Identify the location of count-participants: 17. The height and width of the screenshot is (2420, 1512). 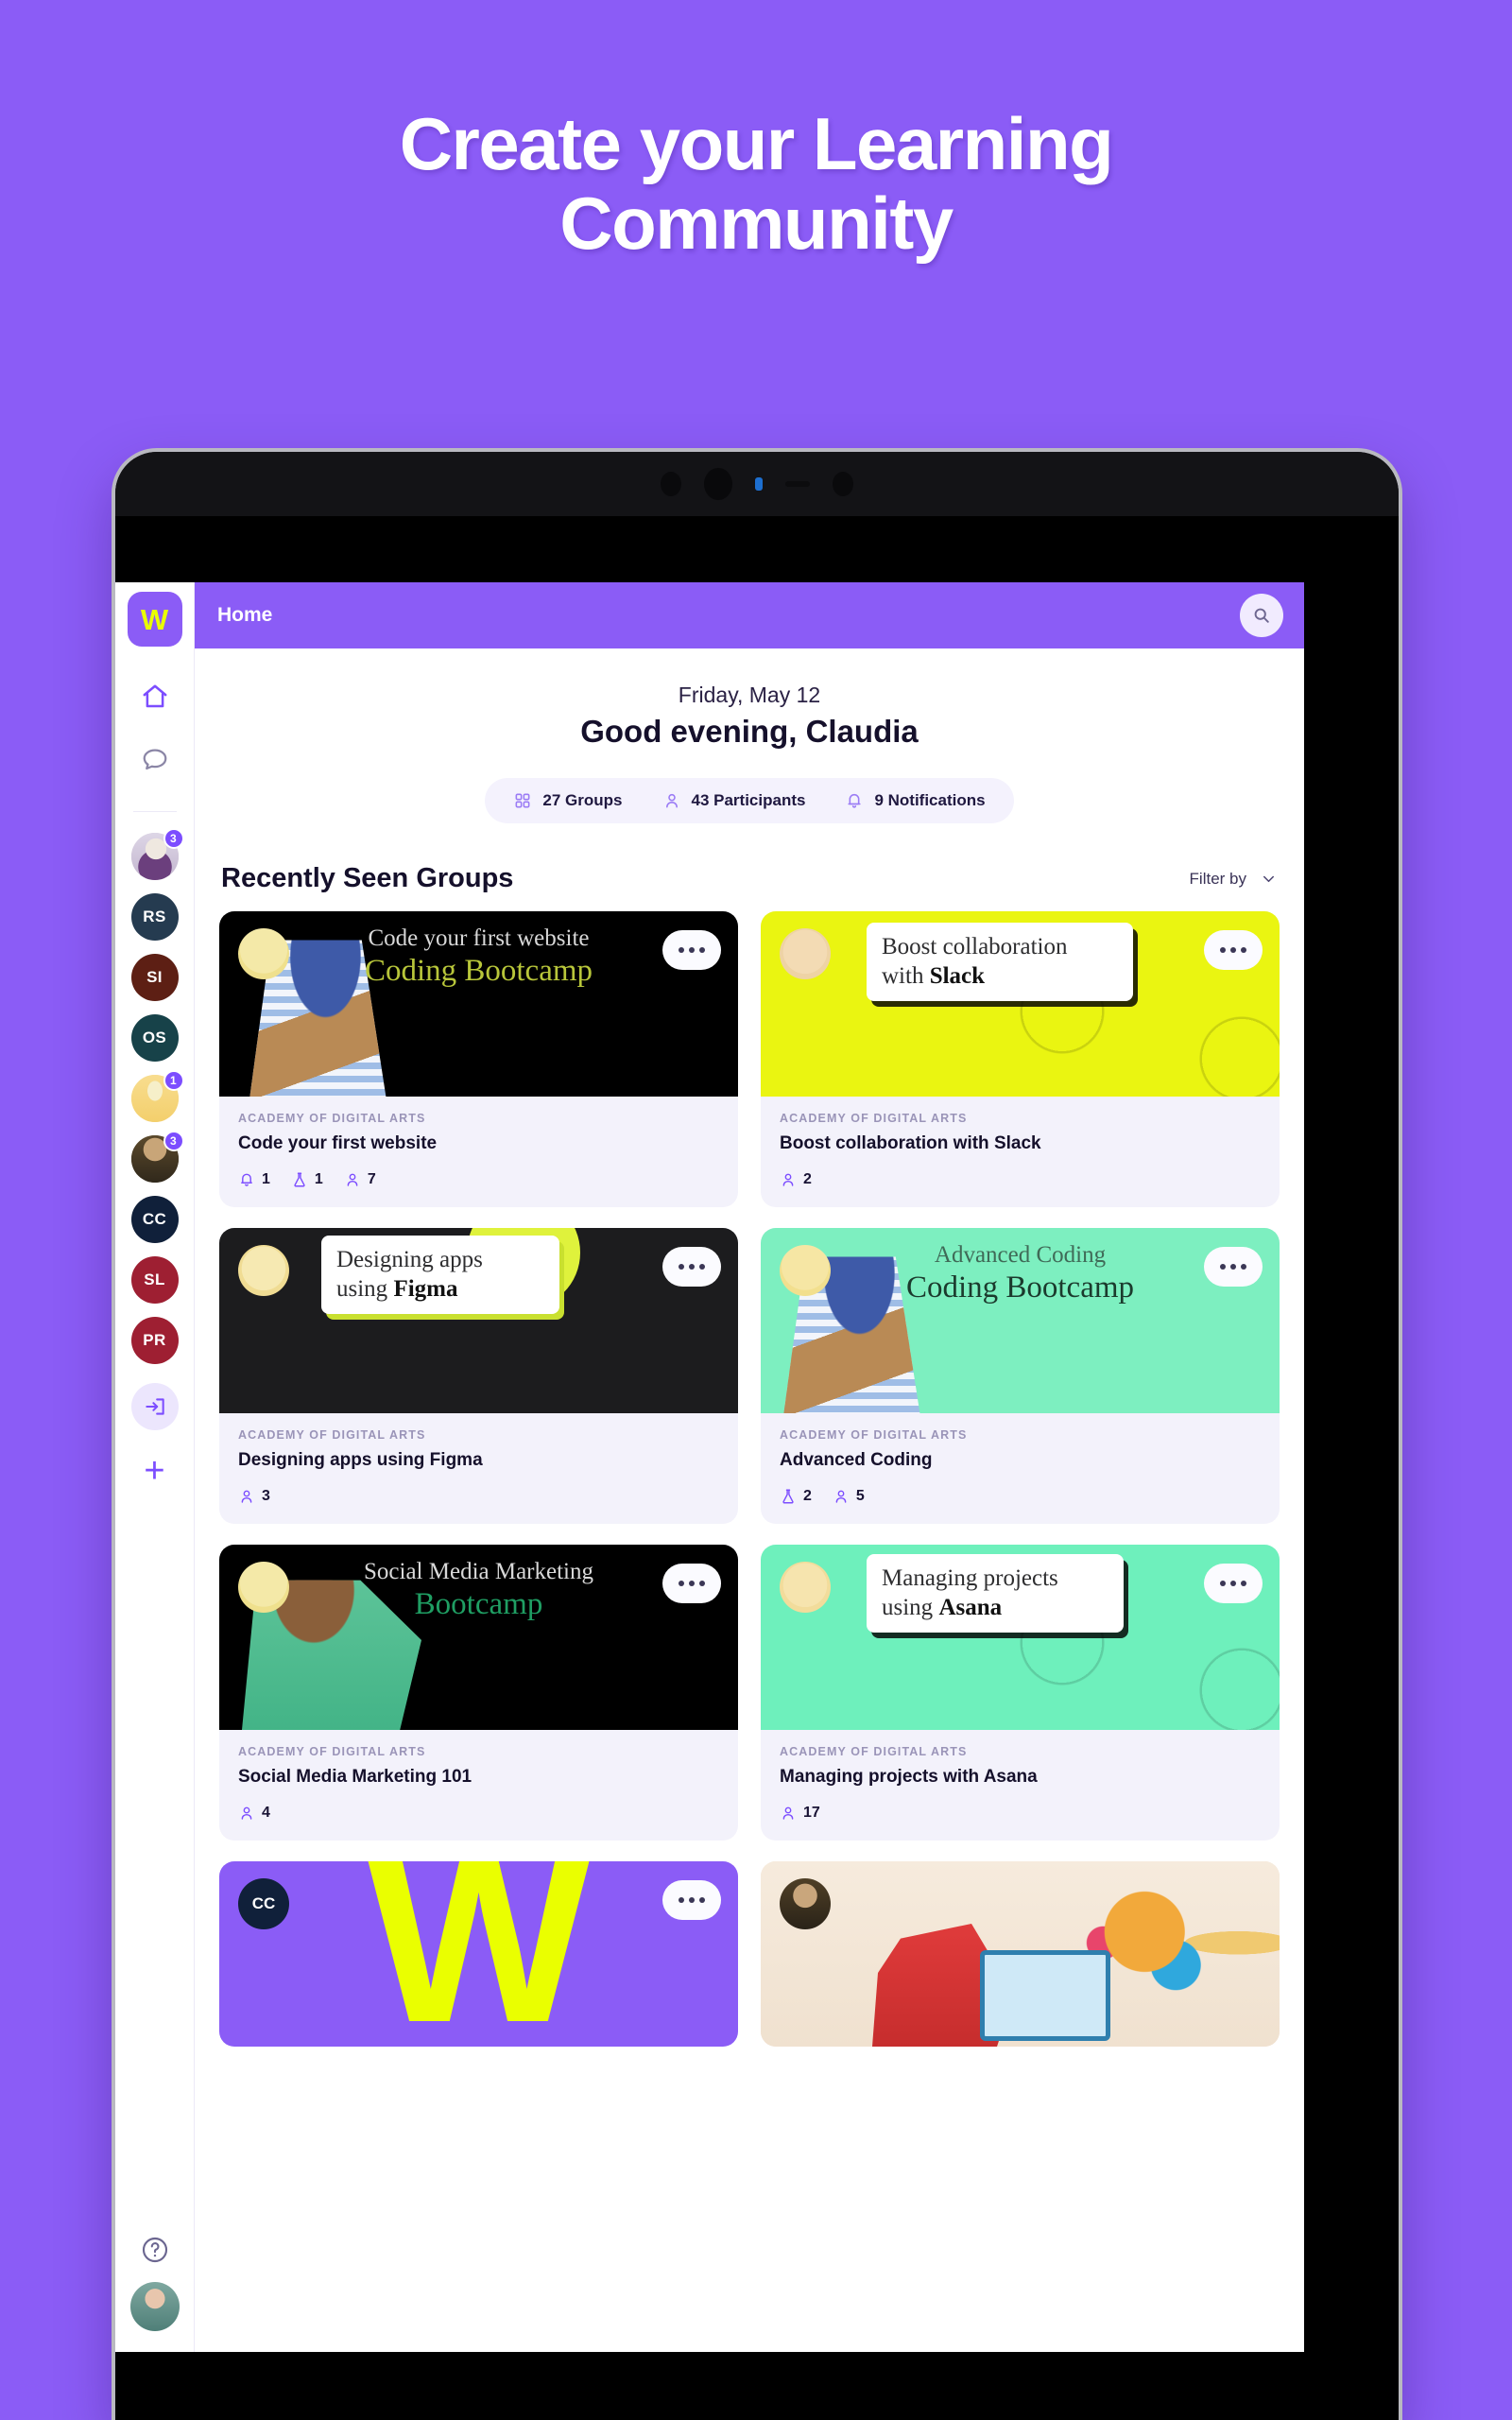
(800, 1814).